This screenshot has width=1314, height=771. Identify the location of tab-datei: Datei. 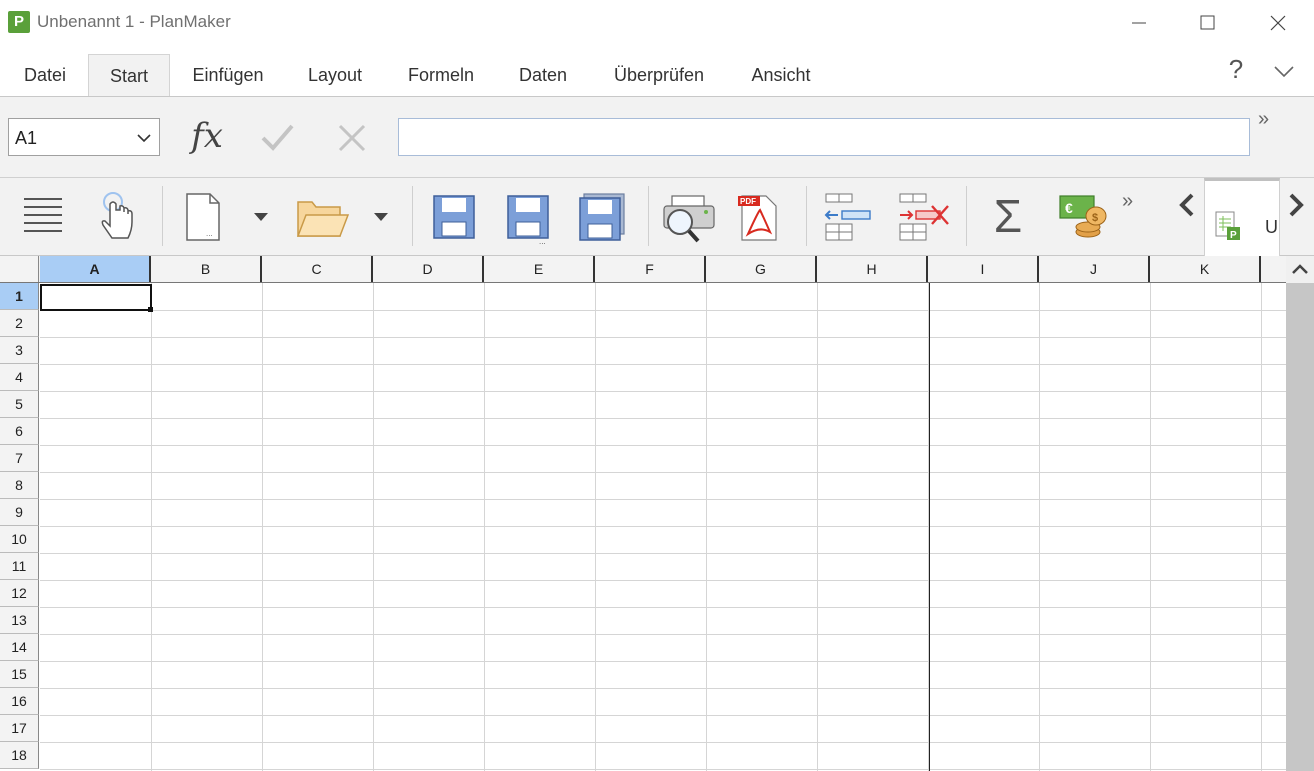
(45, 75).